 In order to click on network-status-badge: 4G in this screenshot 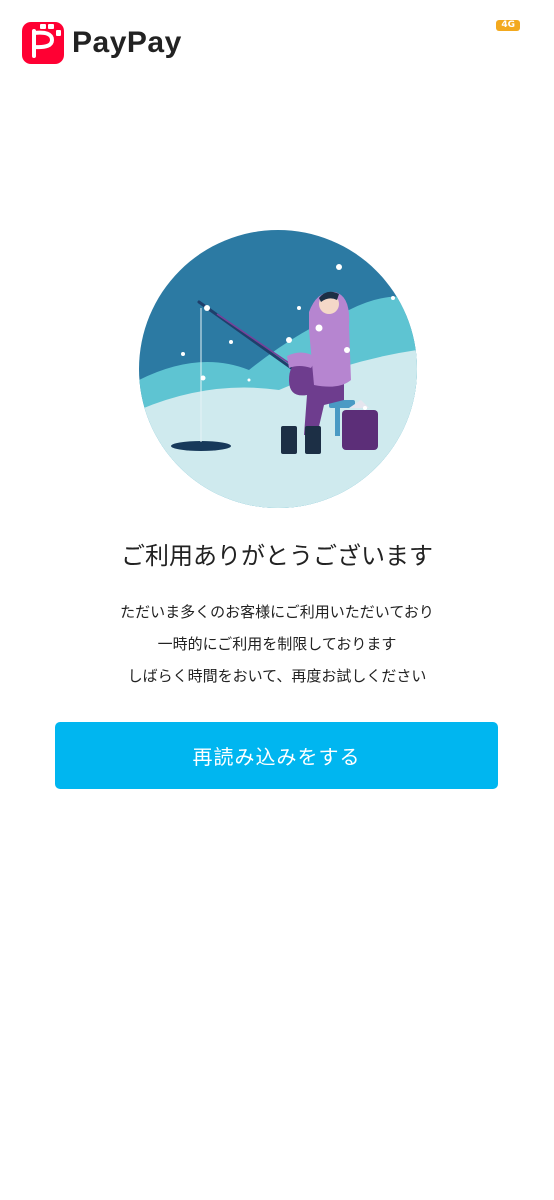, I will do `click(508, 25)`.